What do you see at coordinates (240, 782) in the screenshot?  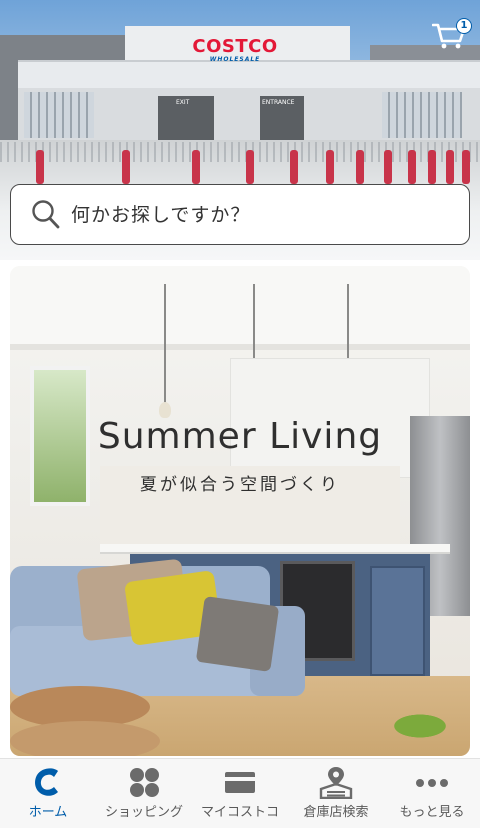 I see `membership-card-icon` at bounding box center [240, 782].